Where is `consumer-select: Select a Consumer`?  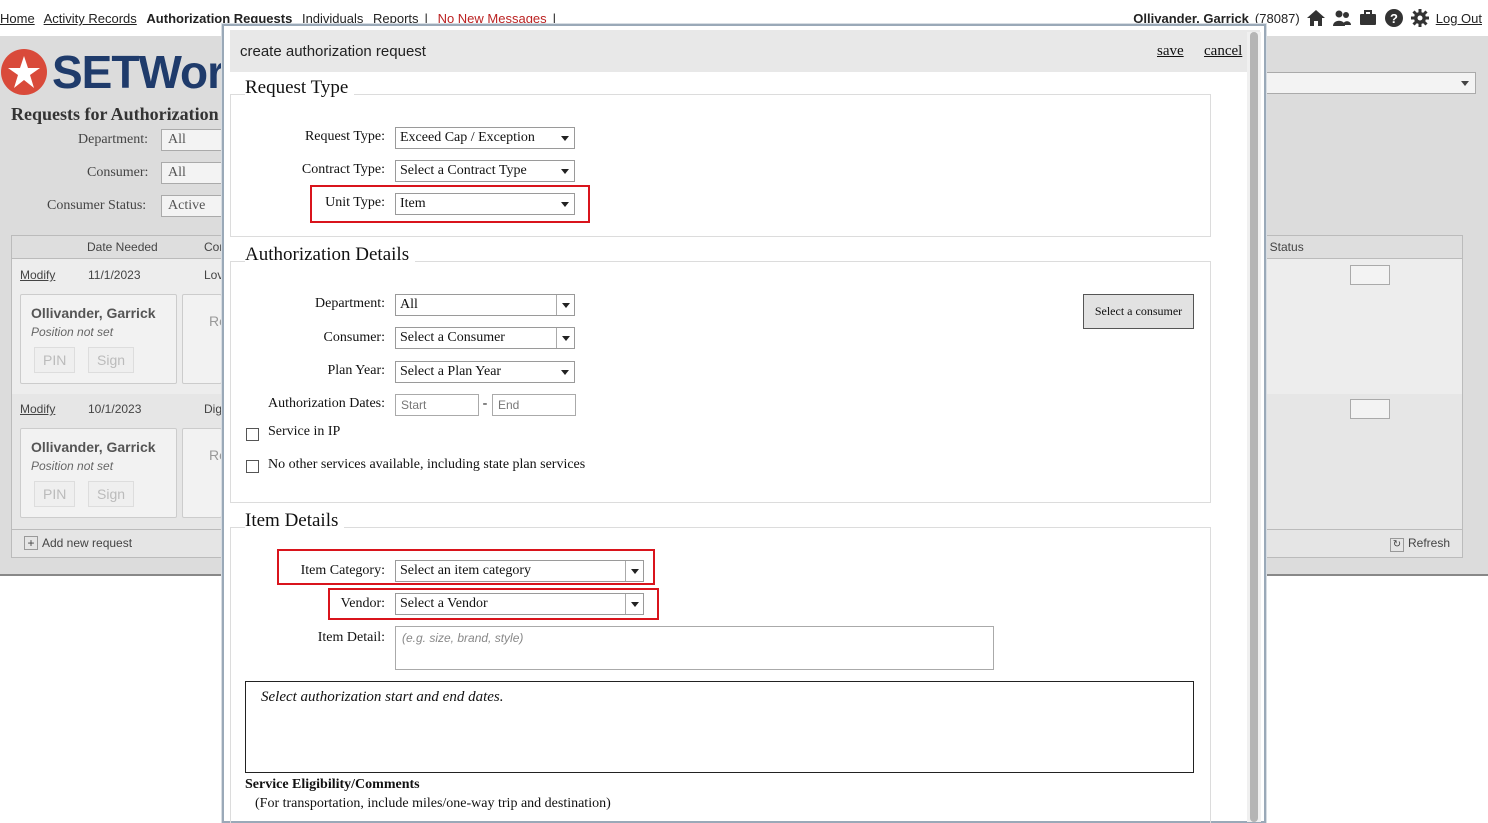 consumer-select: Select a Consumer is located at coordinates (485, 338).